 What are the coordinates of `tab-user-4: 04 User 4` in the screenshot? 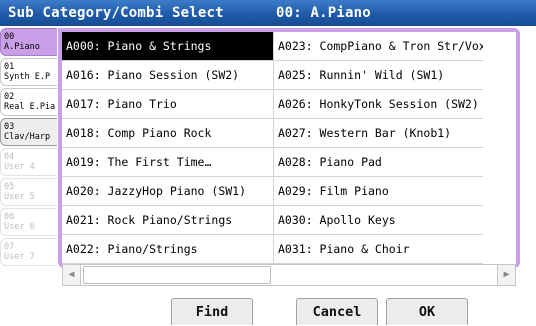 It's located at (28, 162).